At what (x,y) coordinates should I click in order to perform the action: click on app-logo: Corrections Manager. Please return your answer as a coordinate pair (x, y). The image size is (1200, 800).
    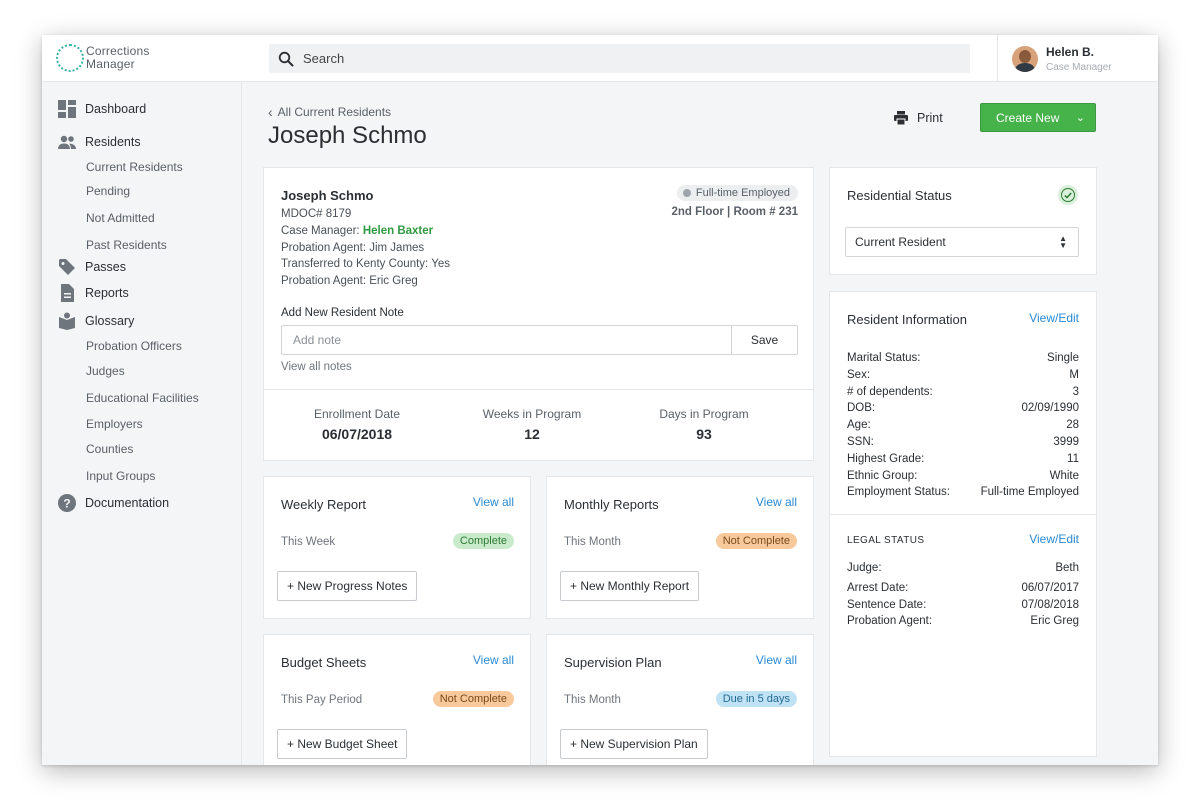
    Looking at the image, I should click on (103, 58).